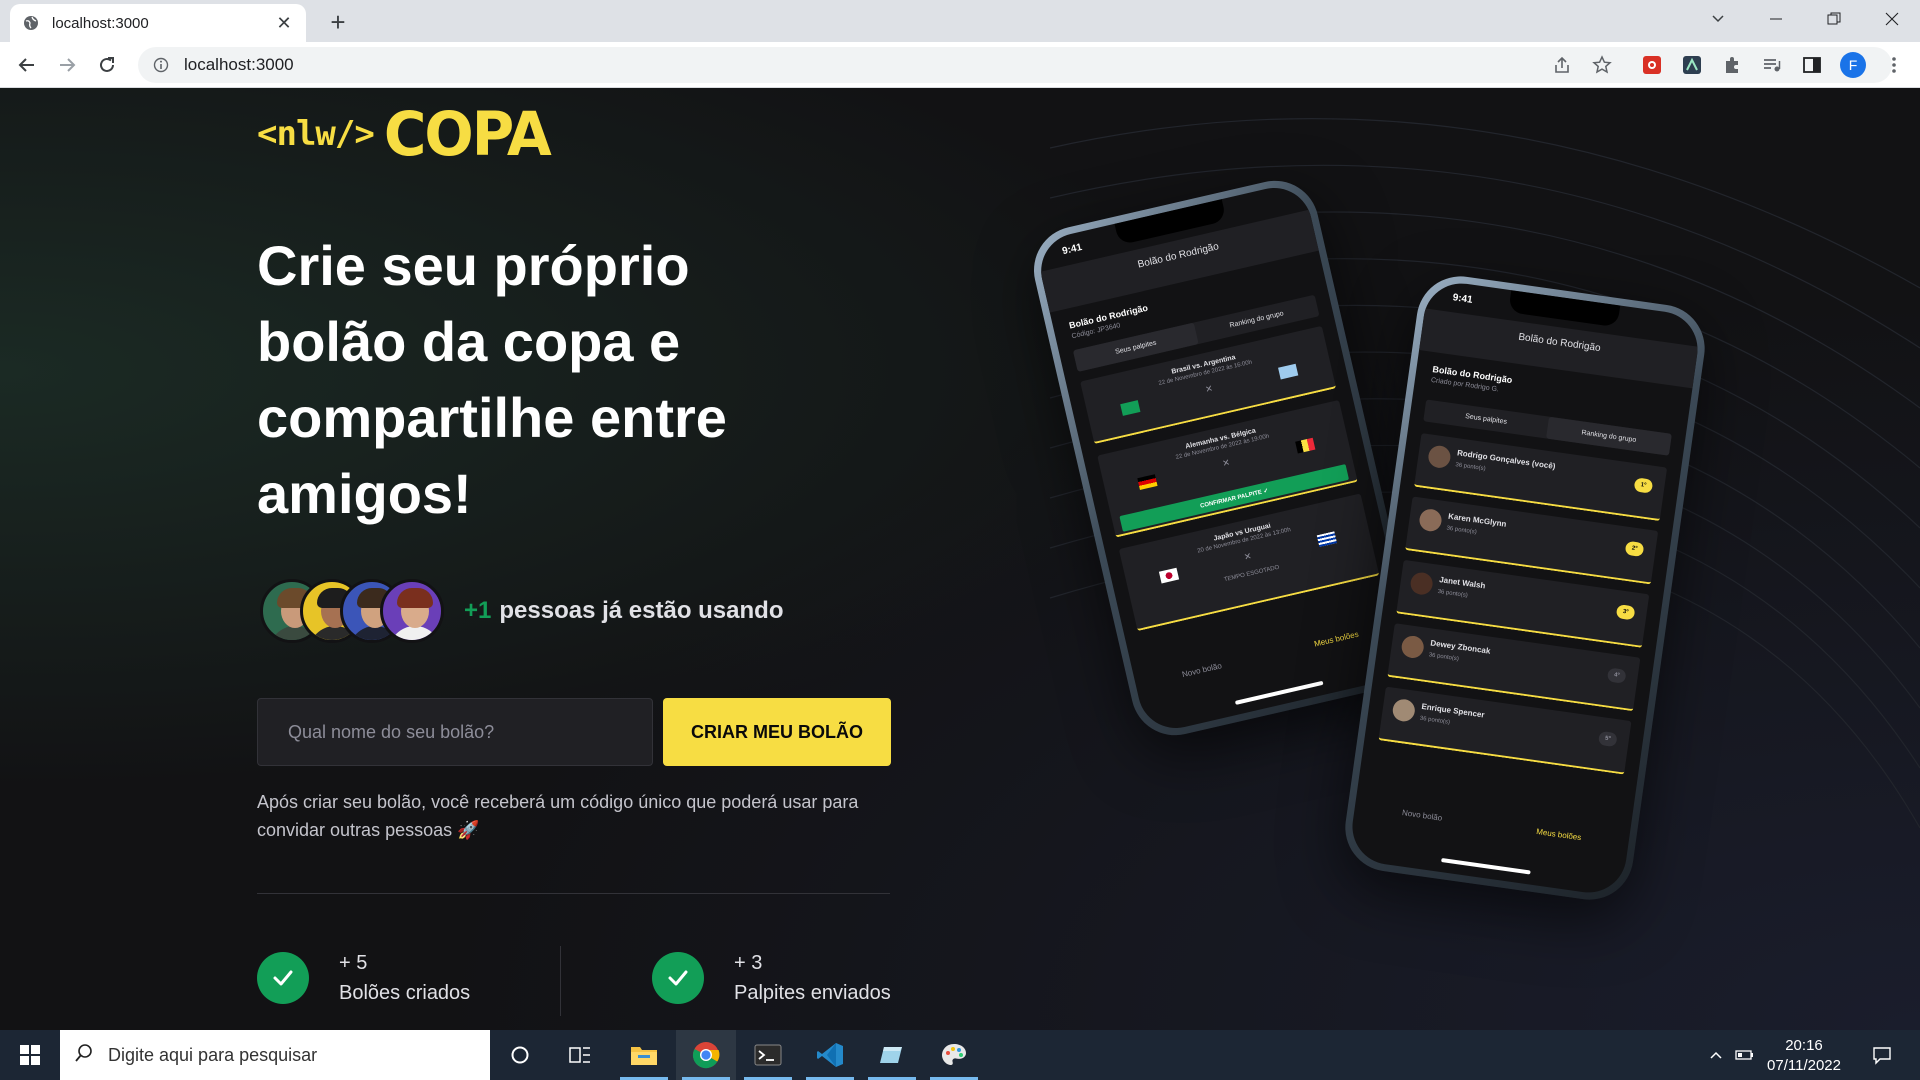  Describe the element at coordinates (161, 65) in the screenshot. I see `site-info-icon` at that location.